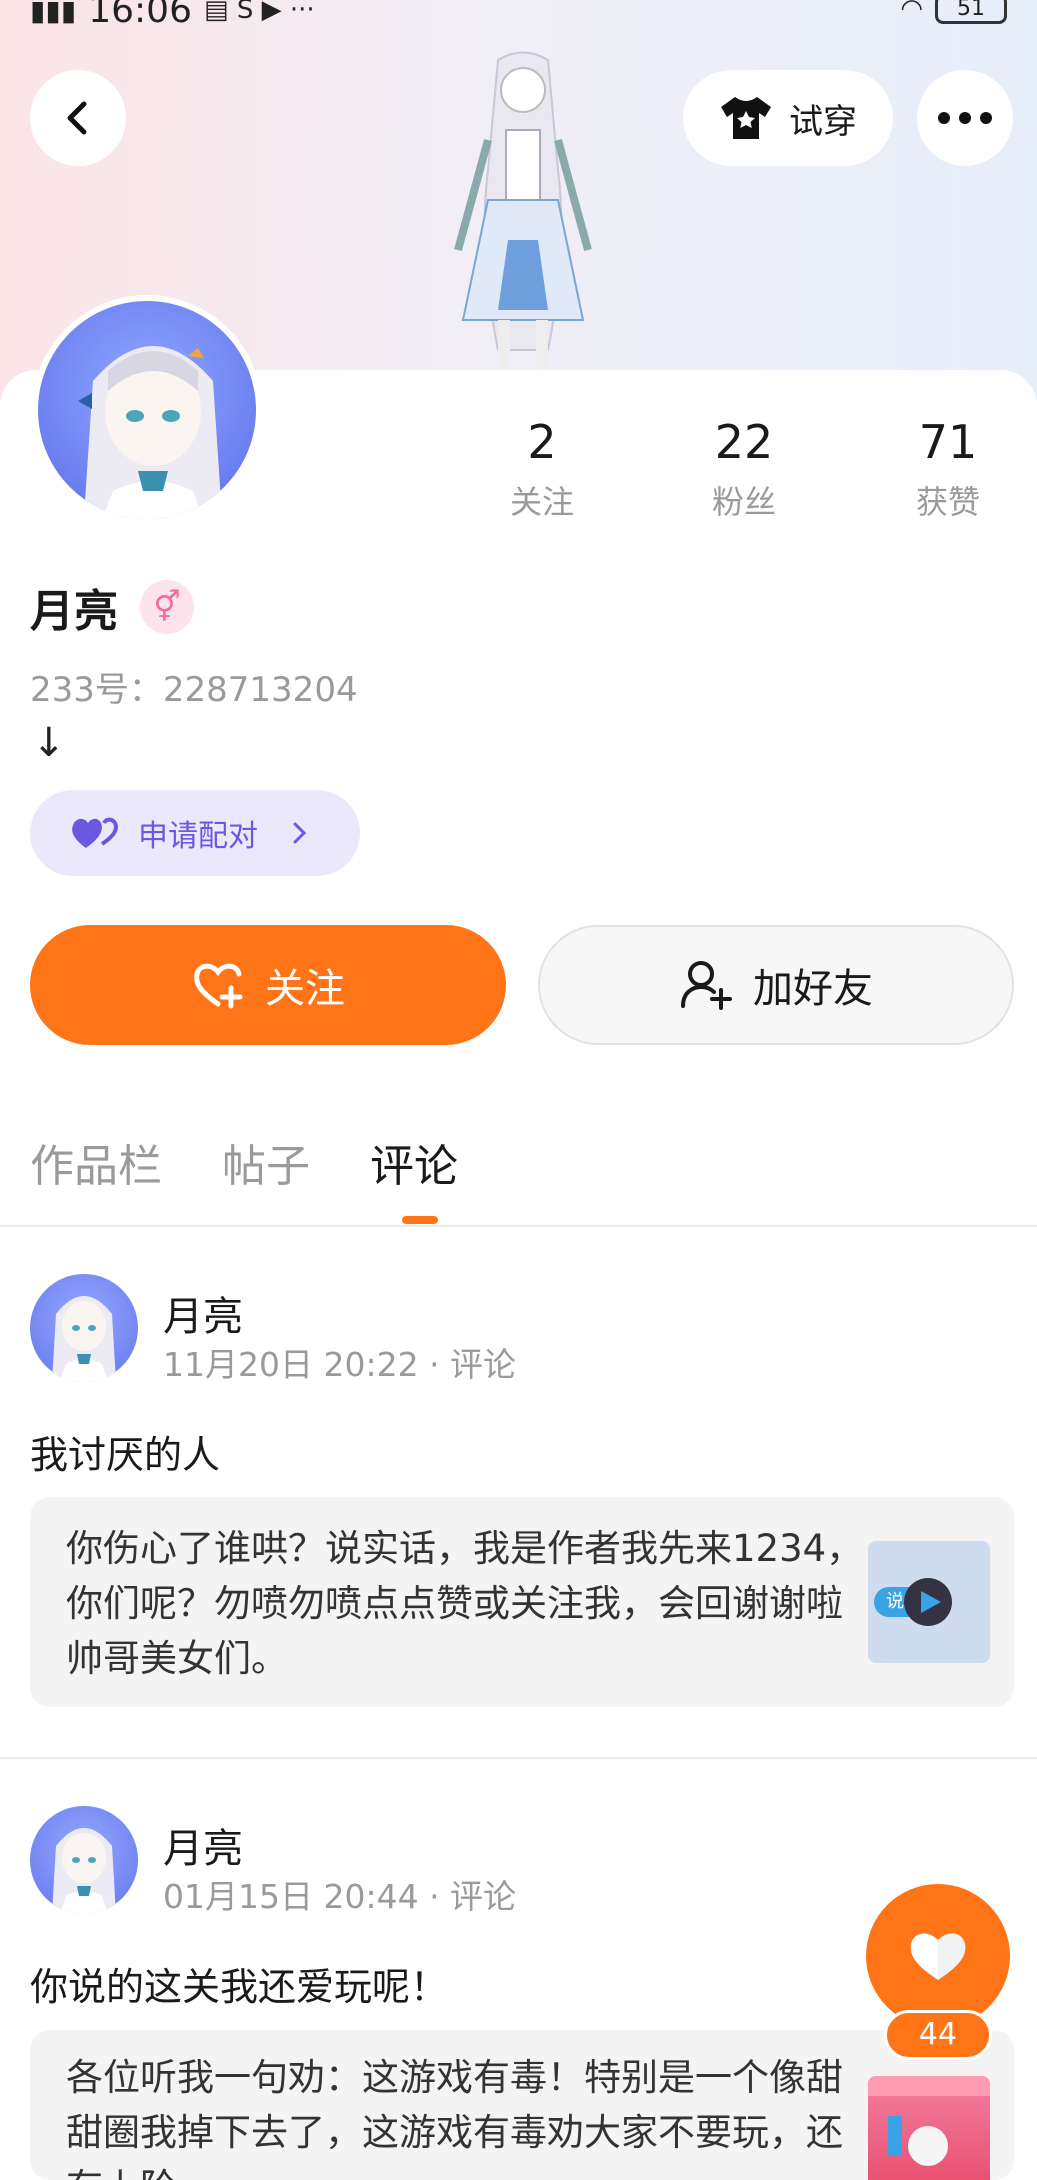 Image resolution: width=1037 pixels, height=2180 pixels. What do you see at coordinates (49, 743) in the screenshot?
I see `profile-bio: ↓` at bounding box center [49, 743].